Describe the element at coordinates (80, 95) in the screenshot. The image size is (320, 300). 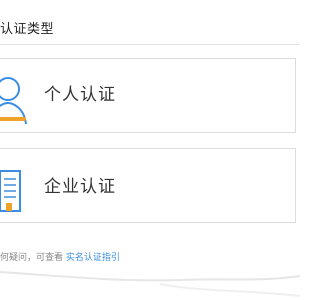
I see `personal-auth-label: 个人认证` at that location.